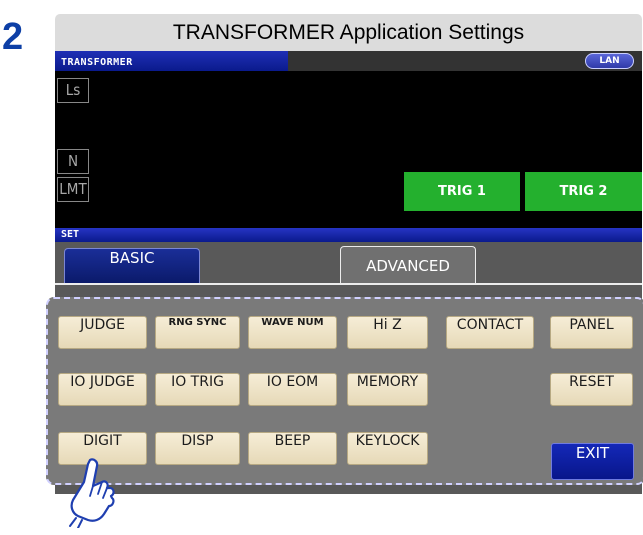 The height and width of the screenshot is (535, 643). What do you see at coordinates (348, 32) in the screenshot?
I see `page-title: TRANSFORMER Application Settings` at bounding box center [348, 32].